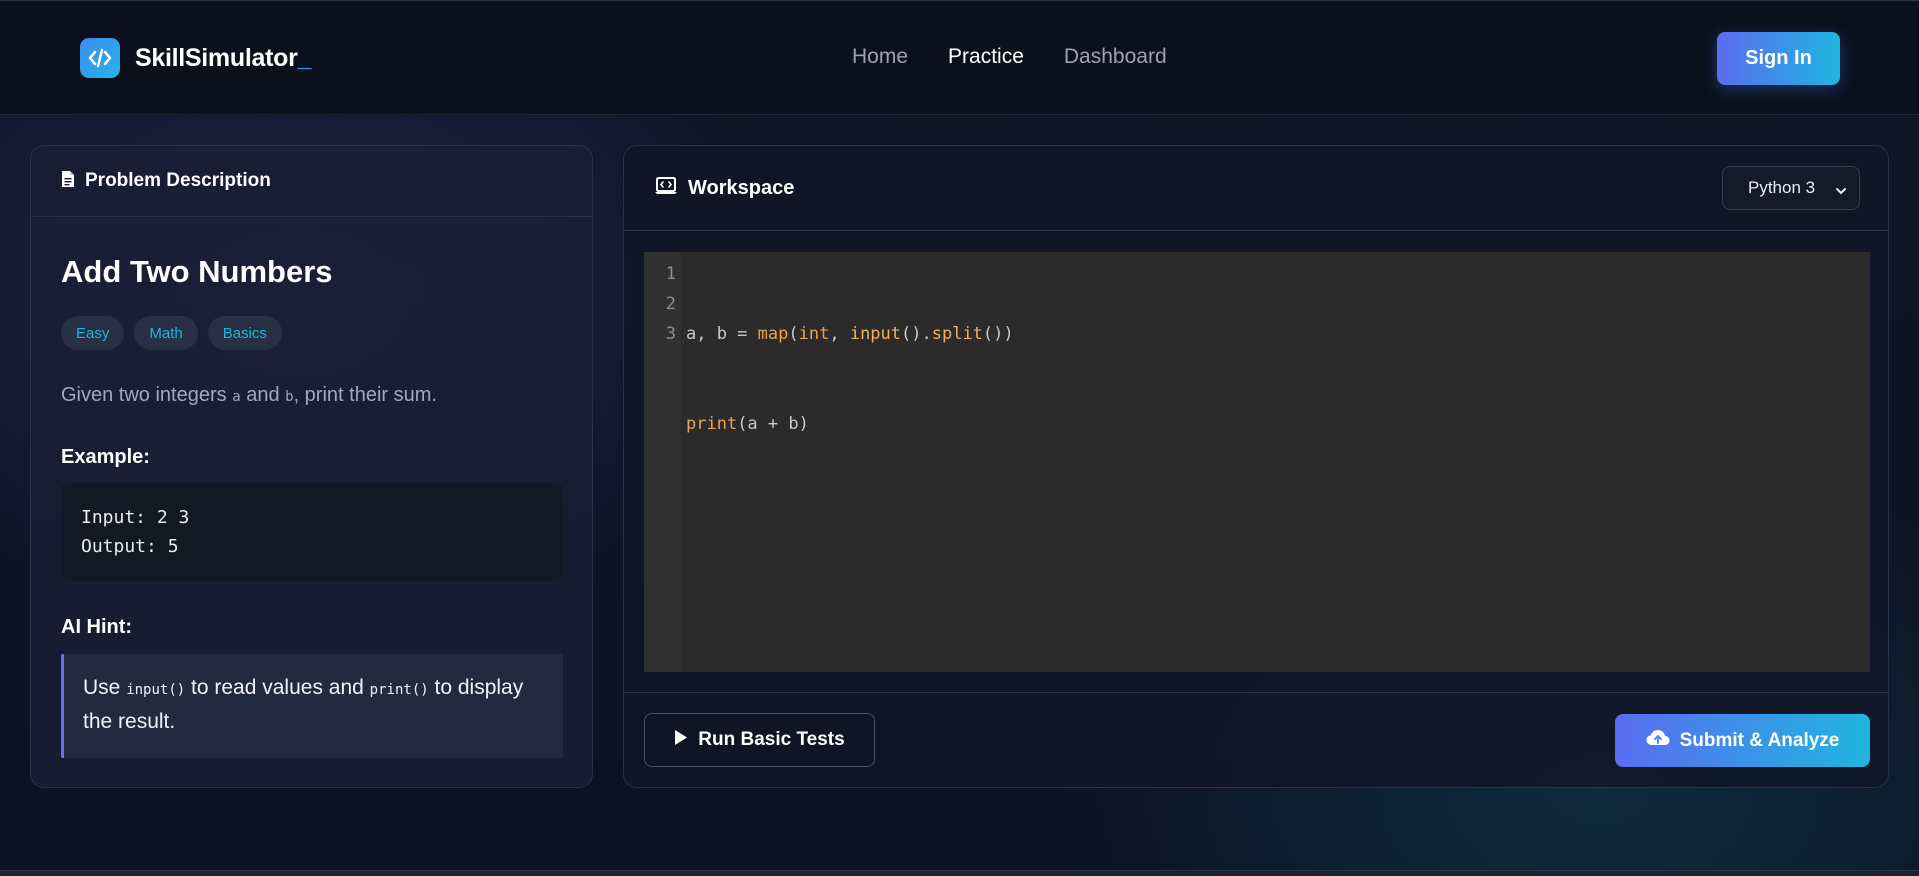 The image size is (1919, 876). Describe the element at coordinates (670, 304) in the screenshot. I see `line-number: 2` at that location.